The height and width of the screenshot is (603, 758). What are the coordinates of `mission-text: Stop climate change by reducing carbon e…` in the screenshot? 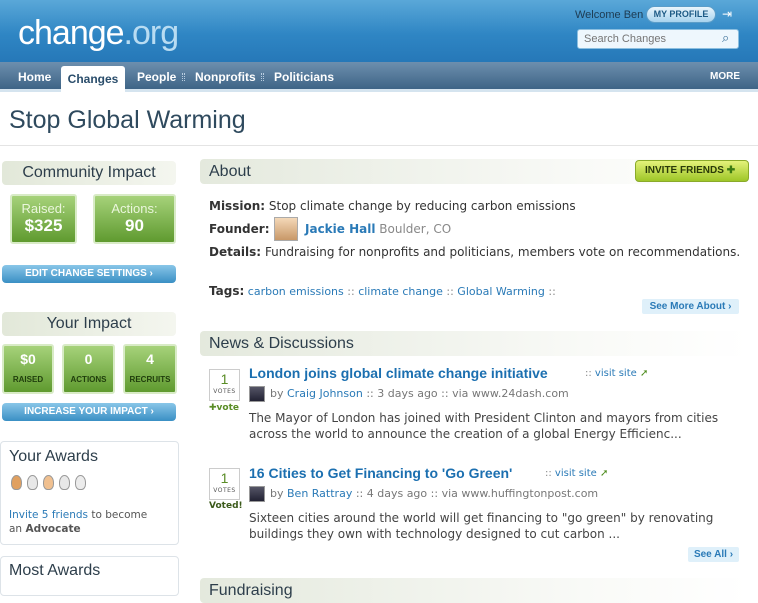 It's located at (422, 206).